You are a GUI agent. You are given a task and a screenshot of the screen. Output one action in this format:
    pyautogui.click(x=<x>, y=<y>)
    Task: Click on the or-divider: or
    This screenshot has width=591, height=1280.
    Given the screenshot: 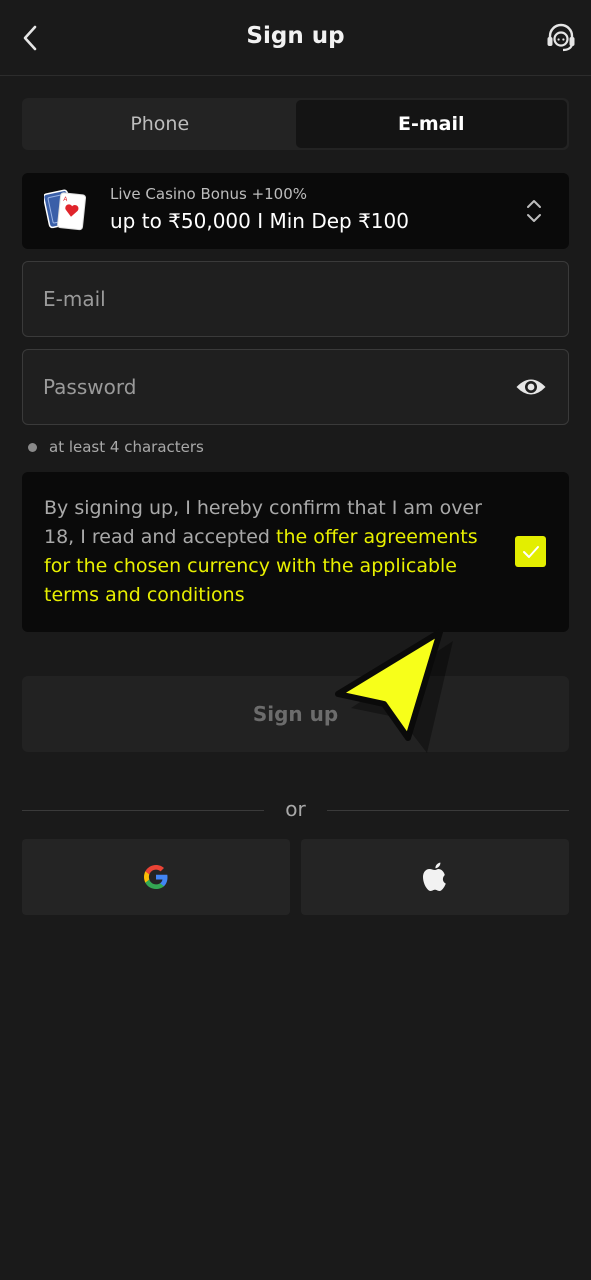 What is the action you would take?
    pyautogui.click(x=295, y=811)
    